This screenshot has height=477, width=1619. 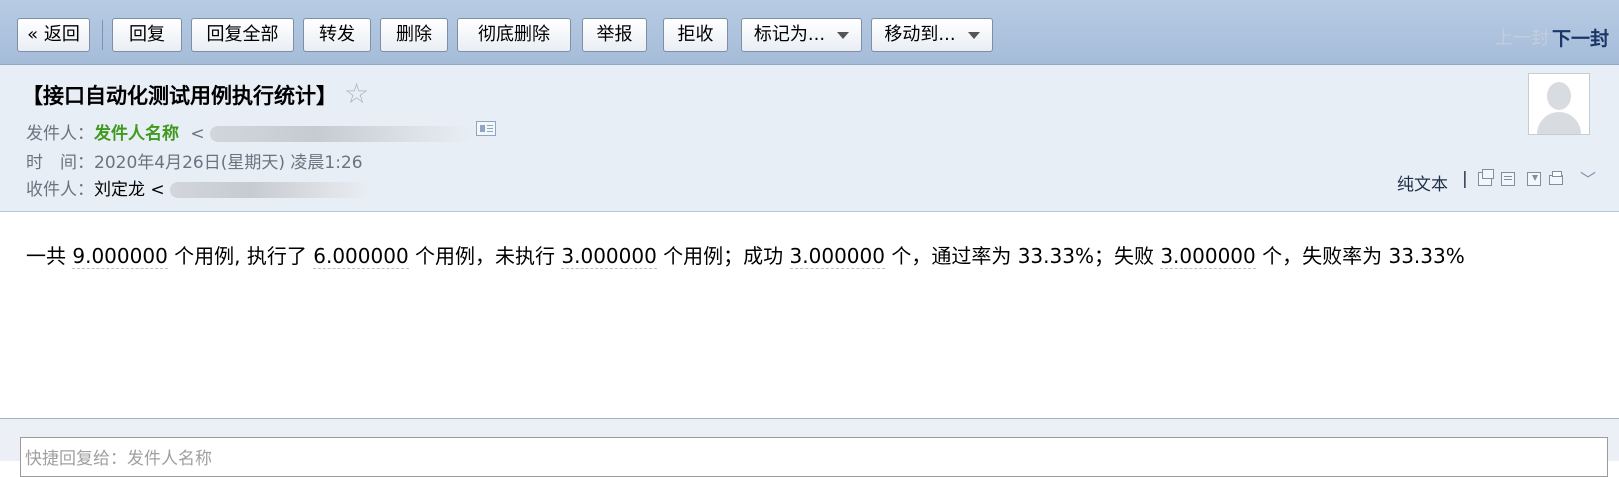 I want to click on new-window-icon, so click(x=1486, y=177).